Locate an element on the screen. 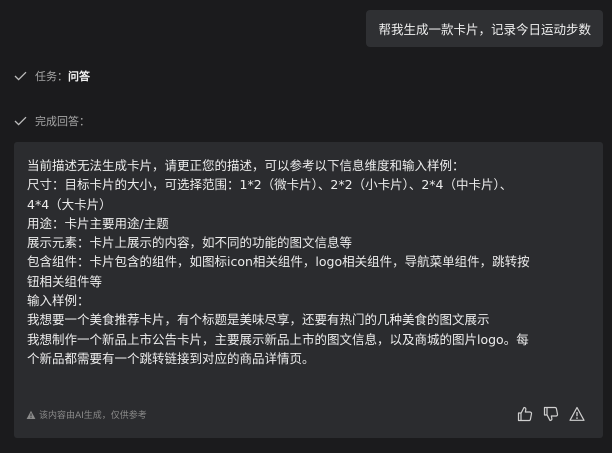 The height and width of the screenshot is (453, 612). dislike-button is located at coordinates (551, 414).